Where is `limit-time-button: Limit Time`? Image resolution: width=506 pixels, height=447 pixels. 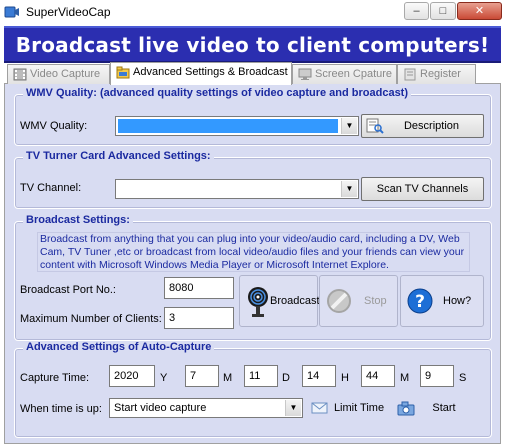 limit-time-button: Limit Time is located at coordinates (348, 408).